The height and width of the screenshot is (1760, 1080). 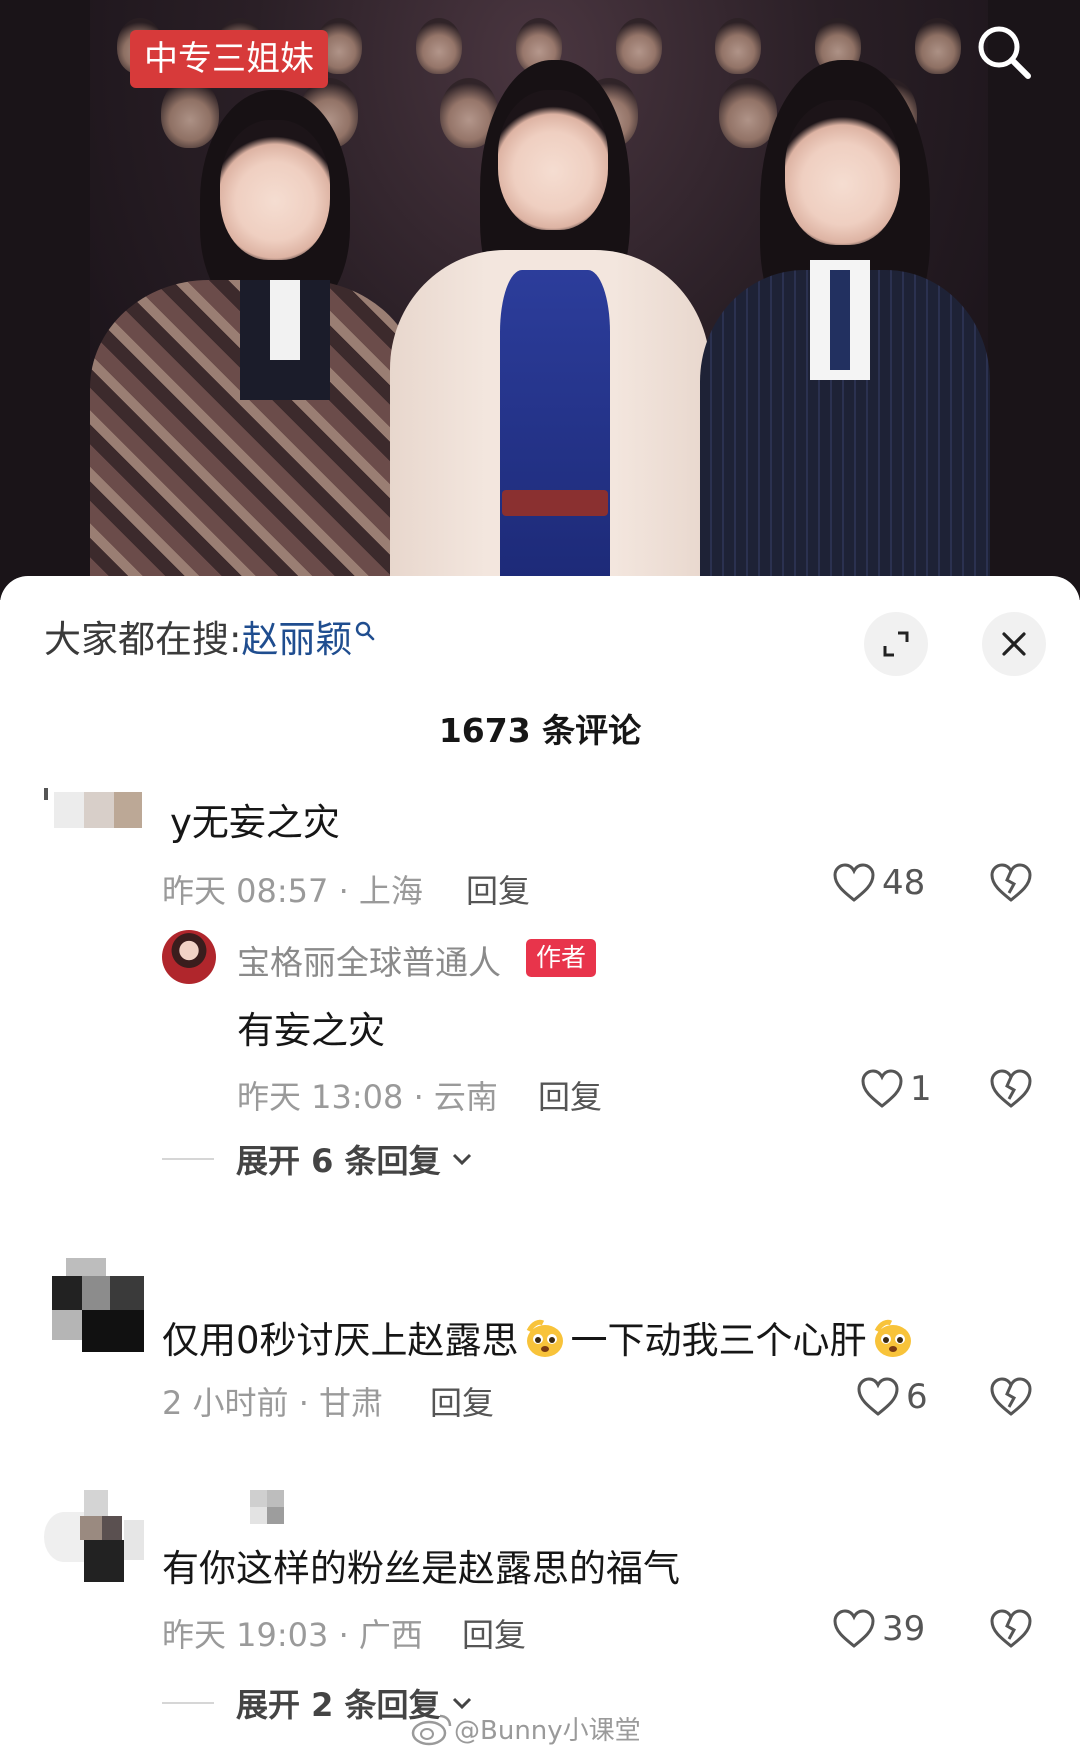 I want to click on expand-sheet-button, so click(x=896, y=644).